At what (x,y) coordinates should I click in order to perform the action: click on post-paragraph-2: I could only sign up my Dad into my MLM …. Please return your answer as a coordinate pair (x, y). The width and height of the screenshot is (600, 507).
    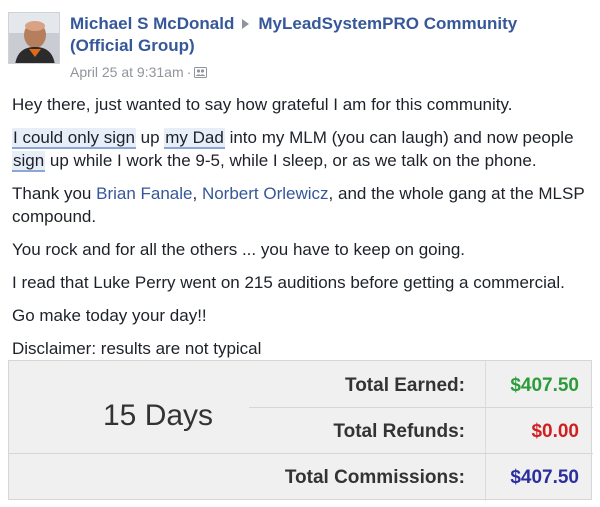
    Looking at the image, I should click on (302, 149).